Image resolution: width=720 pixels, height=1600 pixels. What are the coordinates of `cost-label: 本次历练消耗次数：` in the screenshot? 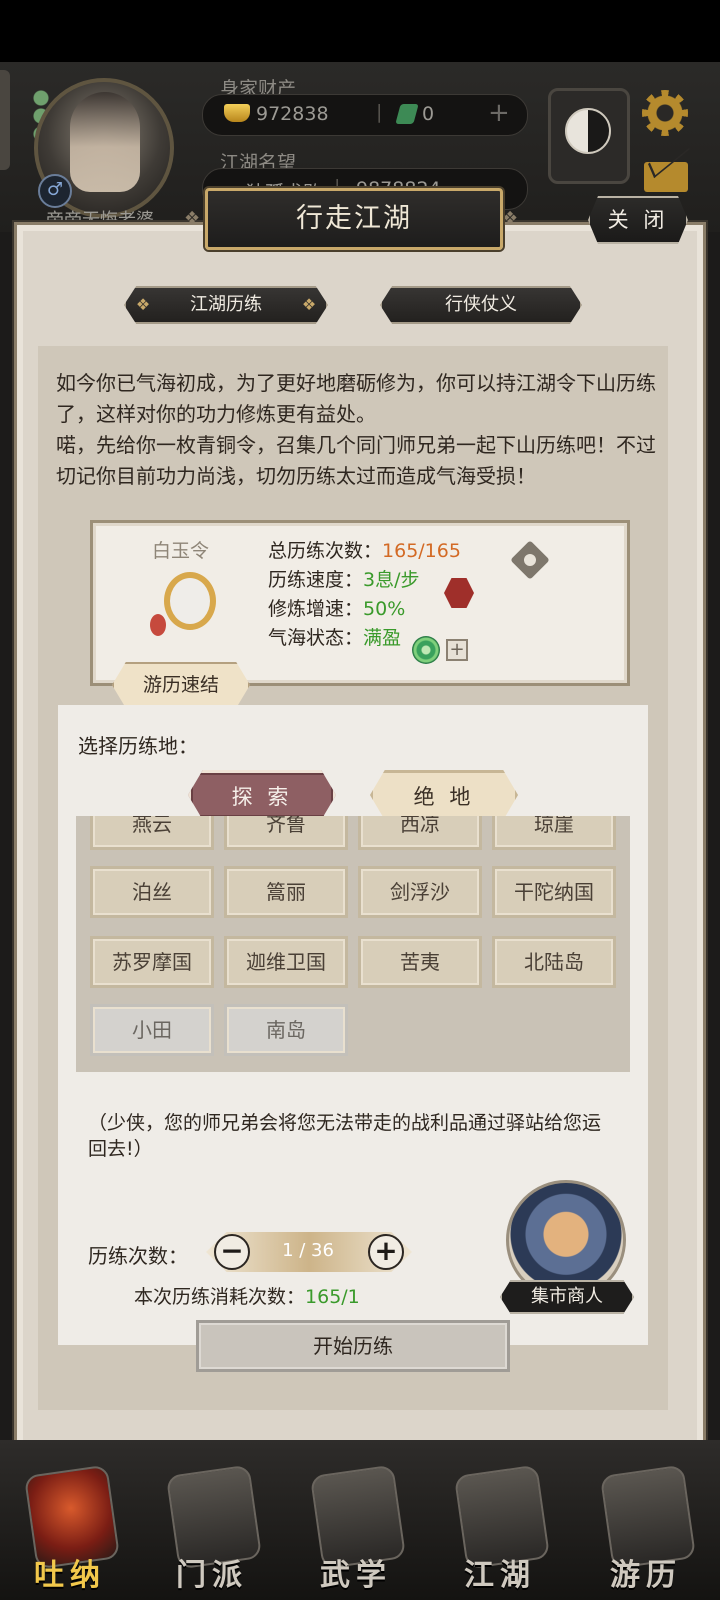 It's located at (220, 1297).